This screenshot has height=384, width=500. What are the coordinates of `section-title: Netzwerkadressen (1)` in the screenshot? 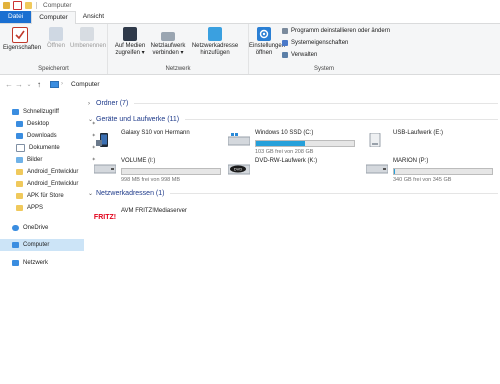 It's located at (130, 193).